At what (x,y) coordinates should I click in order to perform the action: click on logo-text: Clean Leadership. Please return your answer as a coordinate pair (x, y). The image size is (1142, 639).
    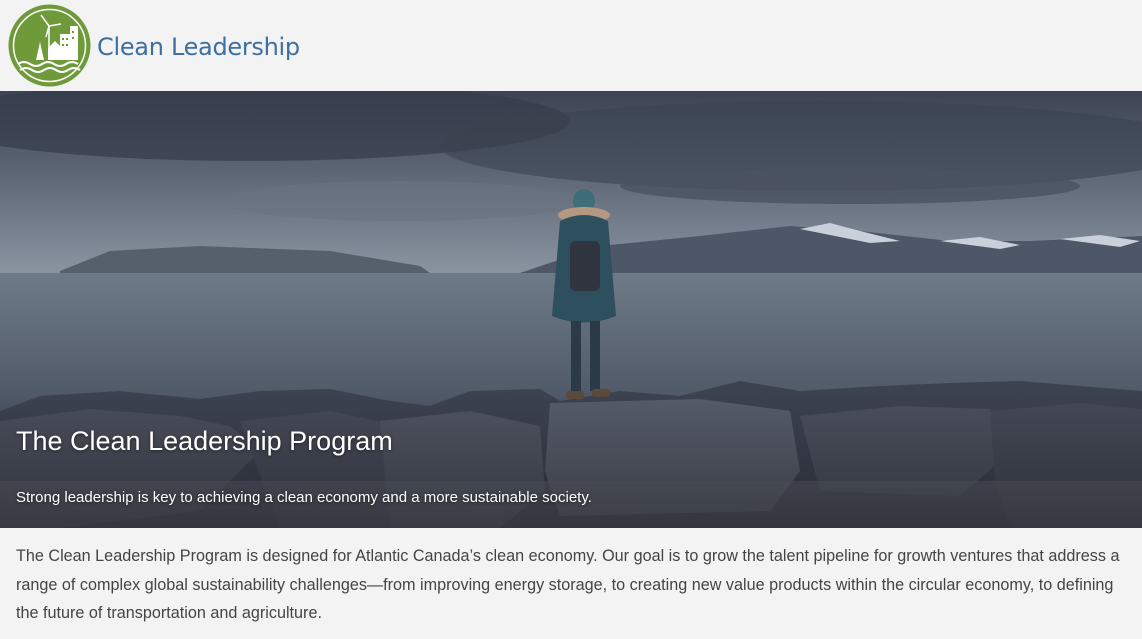
    Looking at the image, I should click on (198, 46).